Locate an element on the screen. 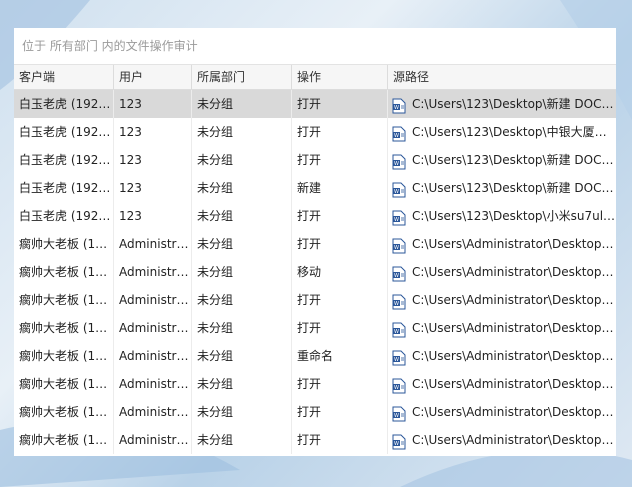  column-header-source-path: 源路径 is located at coordinates (502, 77).